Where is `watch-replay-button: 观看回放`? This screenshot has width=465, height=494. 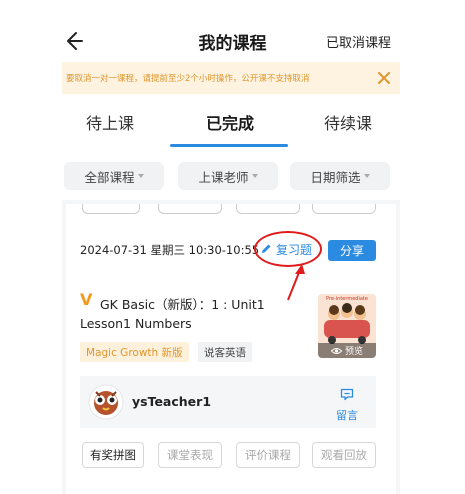
watch-replay-button: 观看回放 is located at coordinates (344, 455).